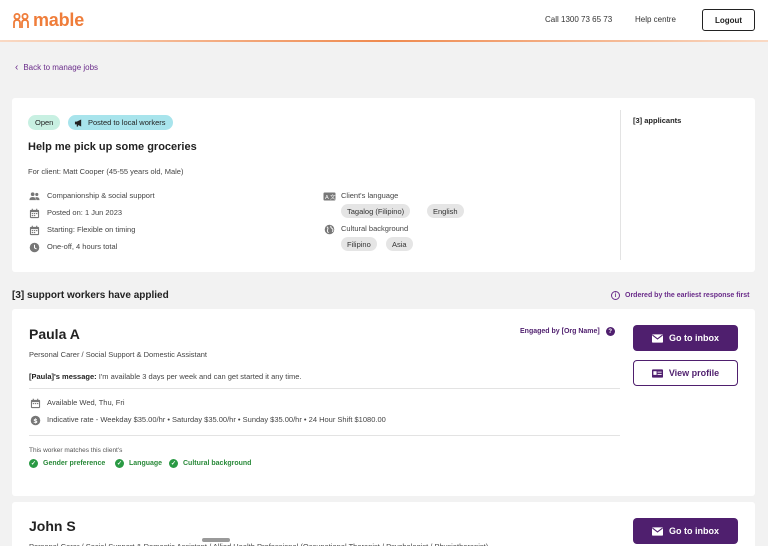 Image resolution: width=768 pixels, height=546 pixels. I want to click on culture-chip: Filipino, so click(359, 244).